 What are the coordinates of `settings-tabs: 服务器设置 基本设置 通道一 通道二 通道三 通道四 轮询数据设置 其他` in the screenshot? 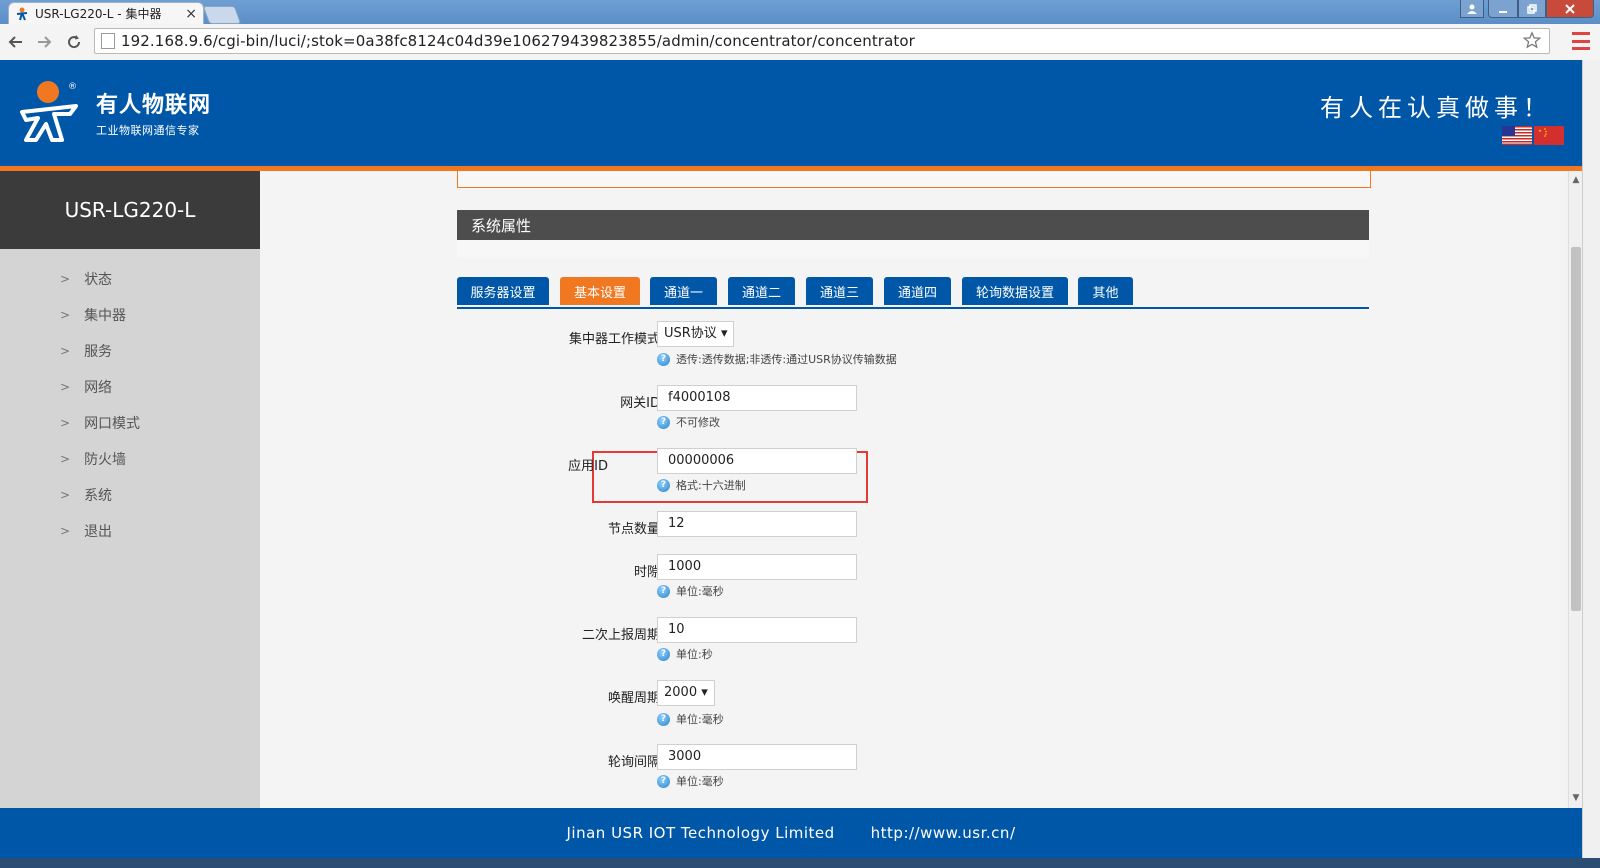 It's located at (913, 293).